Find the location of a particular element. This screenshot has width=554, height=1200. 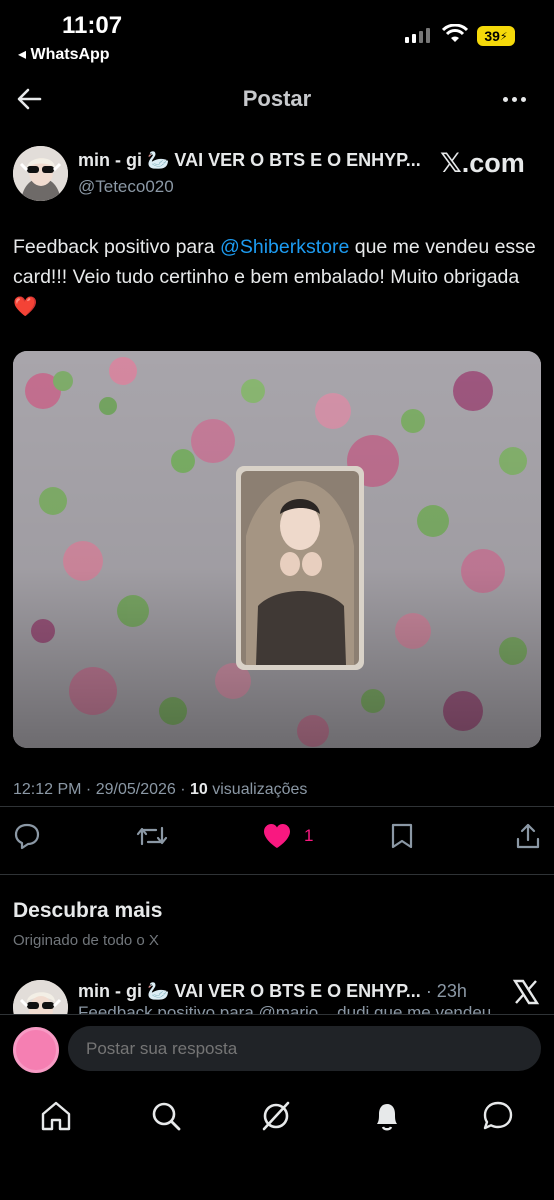

messages-icon is located at coordinates (498, 1116).